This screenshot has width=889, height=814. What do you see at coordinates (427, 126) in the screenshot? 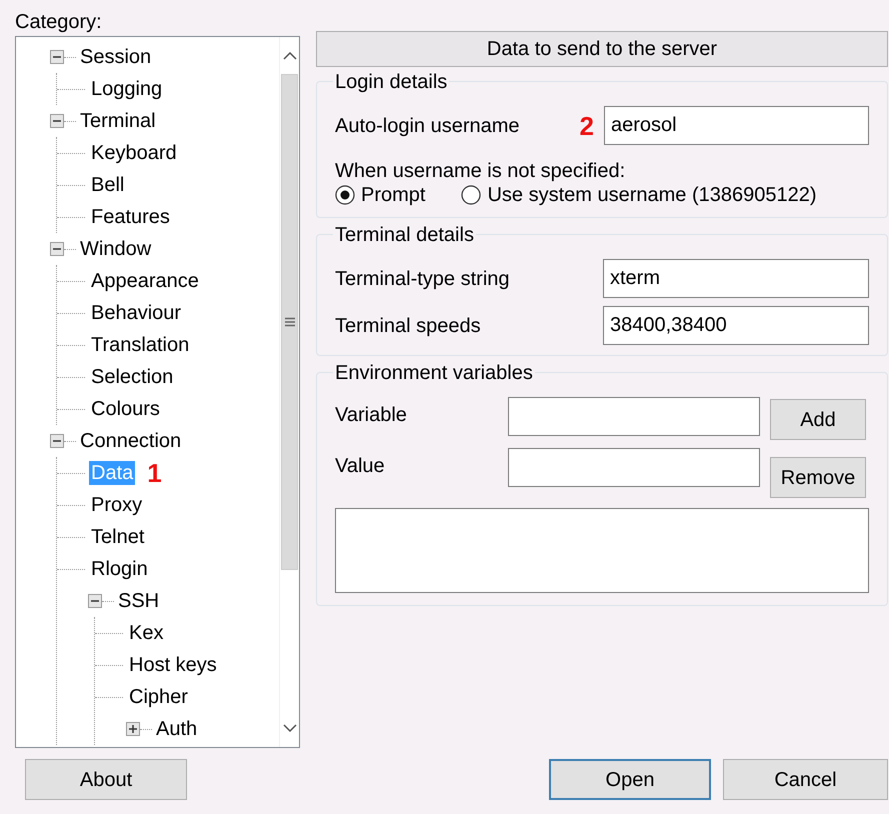
I see `field-label: Auto-login username` at bounding box center [427, 126].